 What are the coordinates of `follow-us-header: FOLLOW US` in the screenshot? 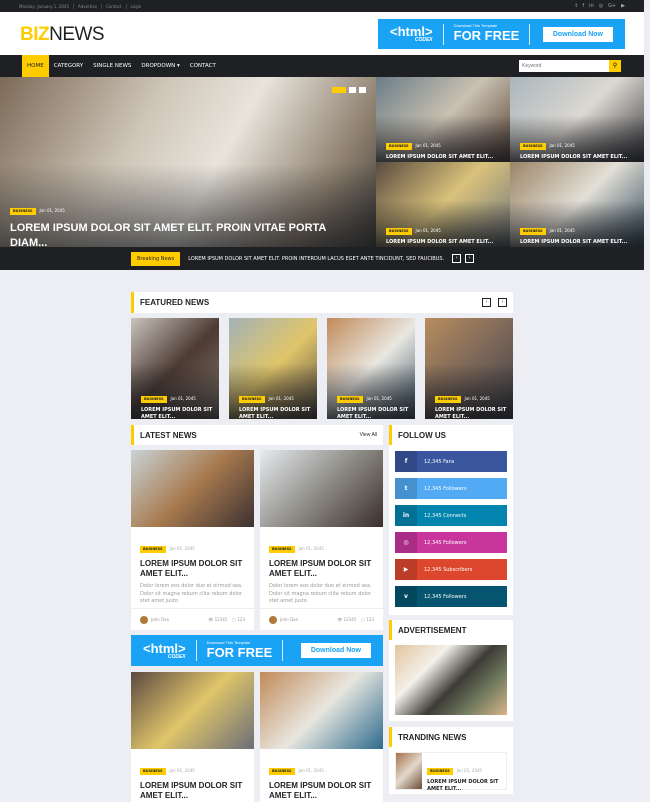 It's located at (451, 435).